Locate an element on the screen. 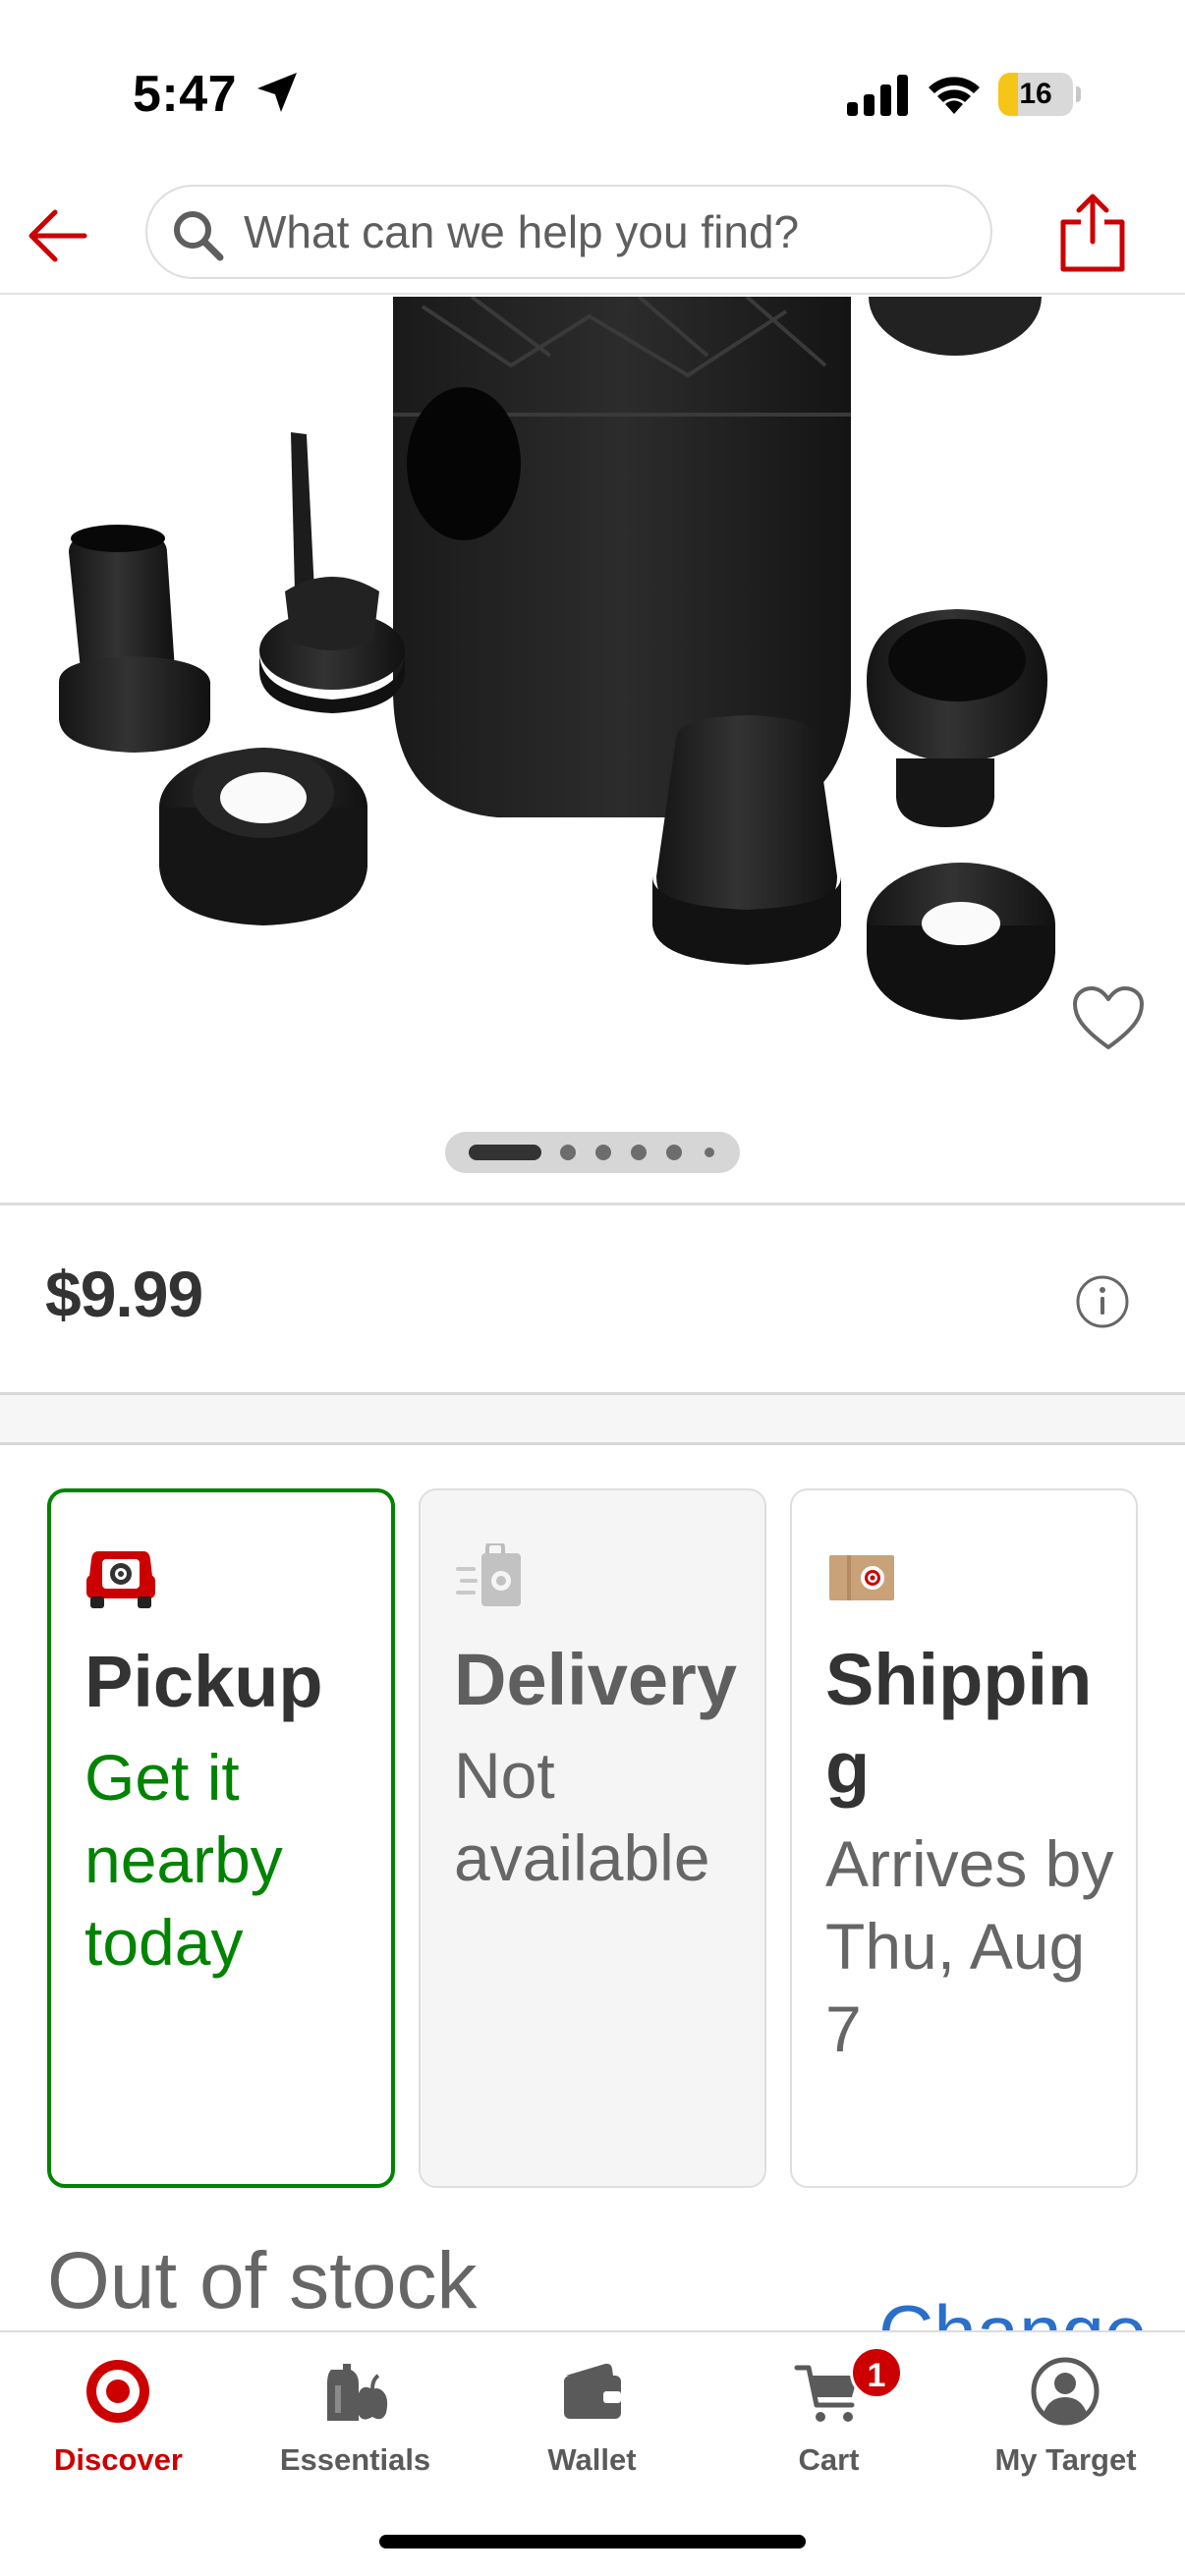 The height and width of the screenshot is (2576, 1185). tab-cart: 1 Cart is located at coordinates (829, 2411).